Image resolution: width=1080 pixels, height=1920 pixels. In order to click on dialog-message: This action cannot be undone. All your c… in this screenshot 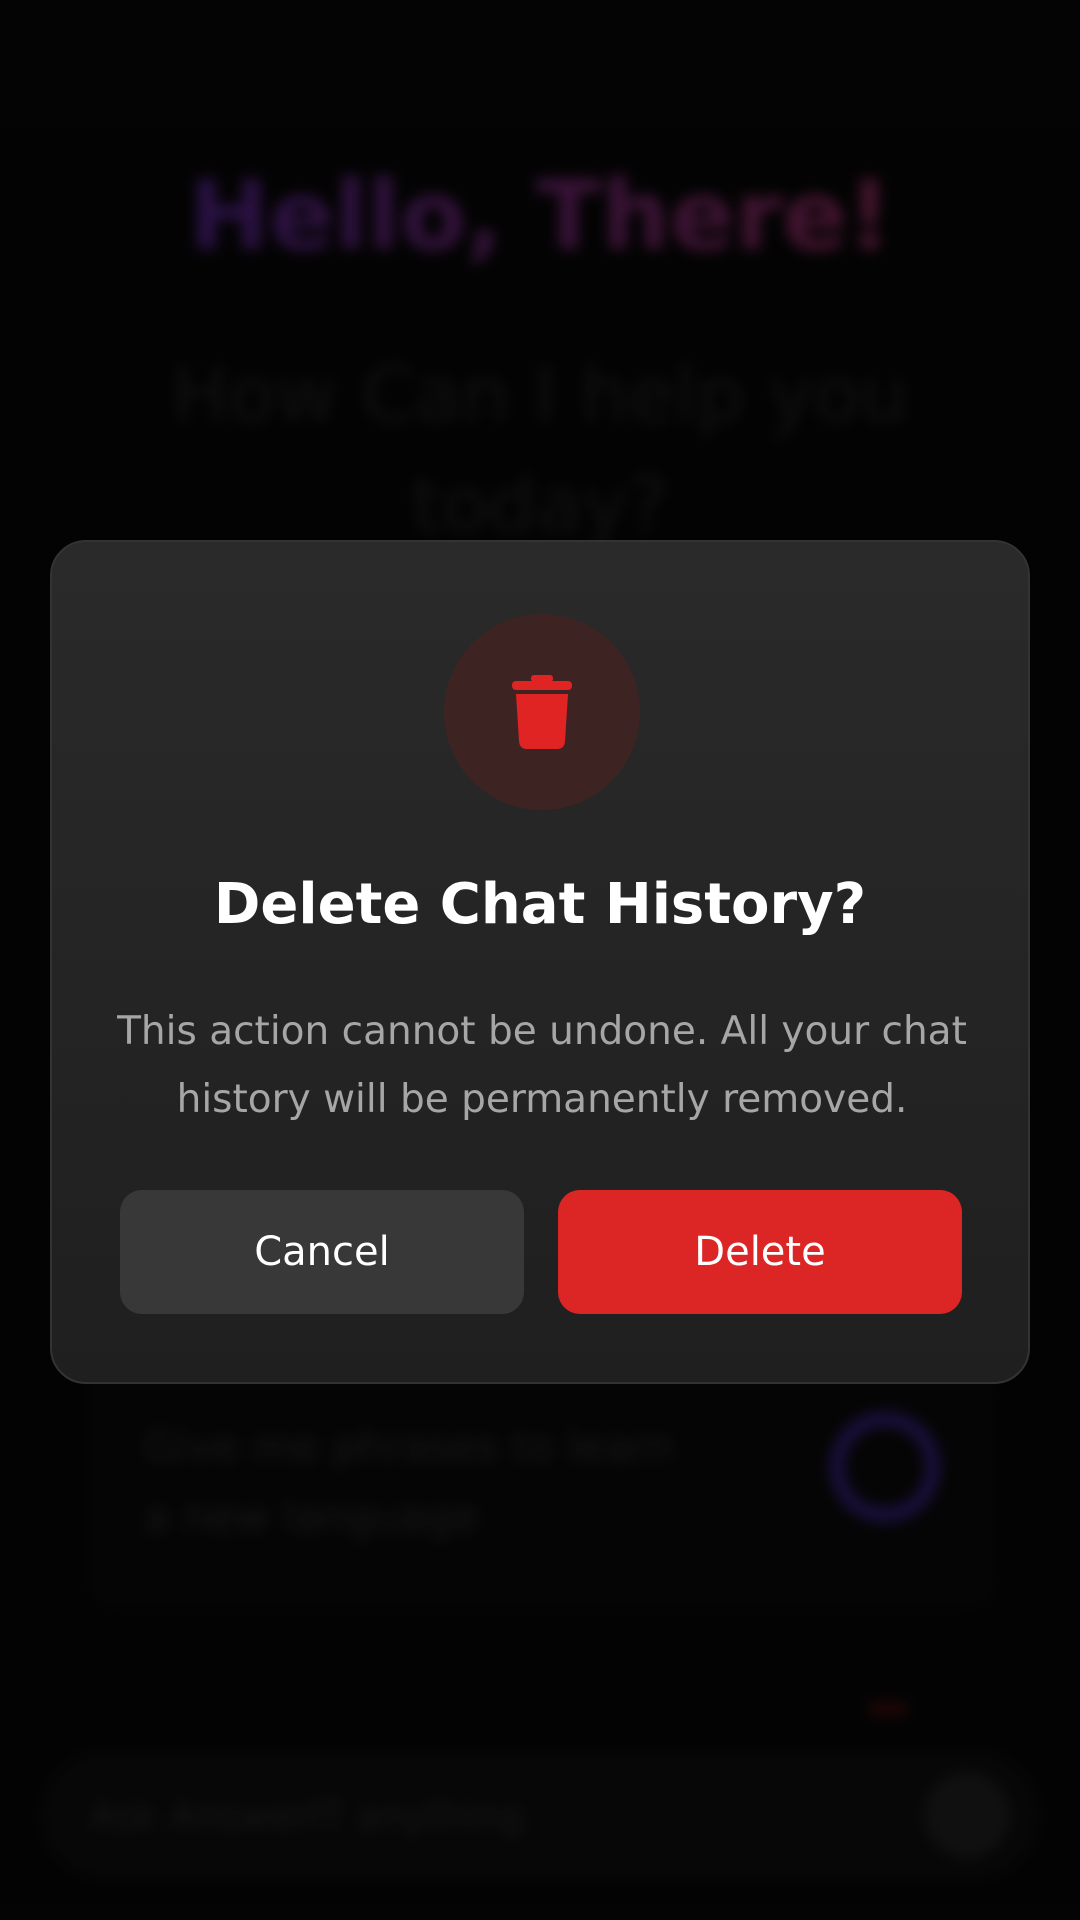, I will do `click(542, 1065)`.